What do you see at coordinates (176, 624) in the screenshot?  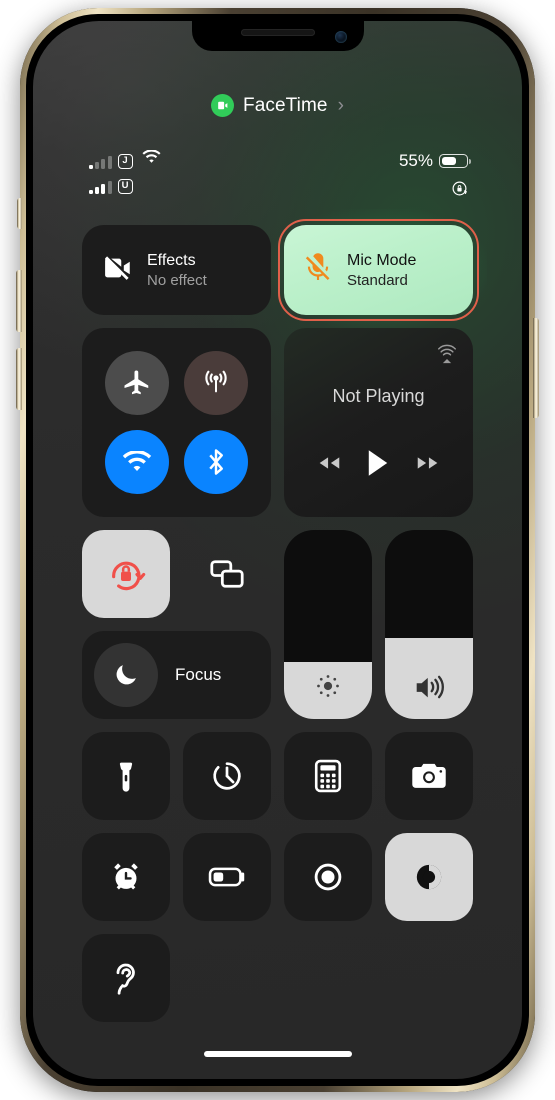 I see `toggles-column: Focus` at bounding box center [176, 624].